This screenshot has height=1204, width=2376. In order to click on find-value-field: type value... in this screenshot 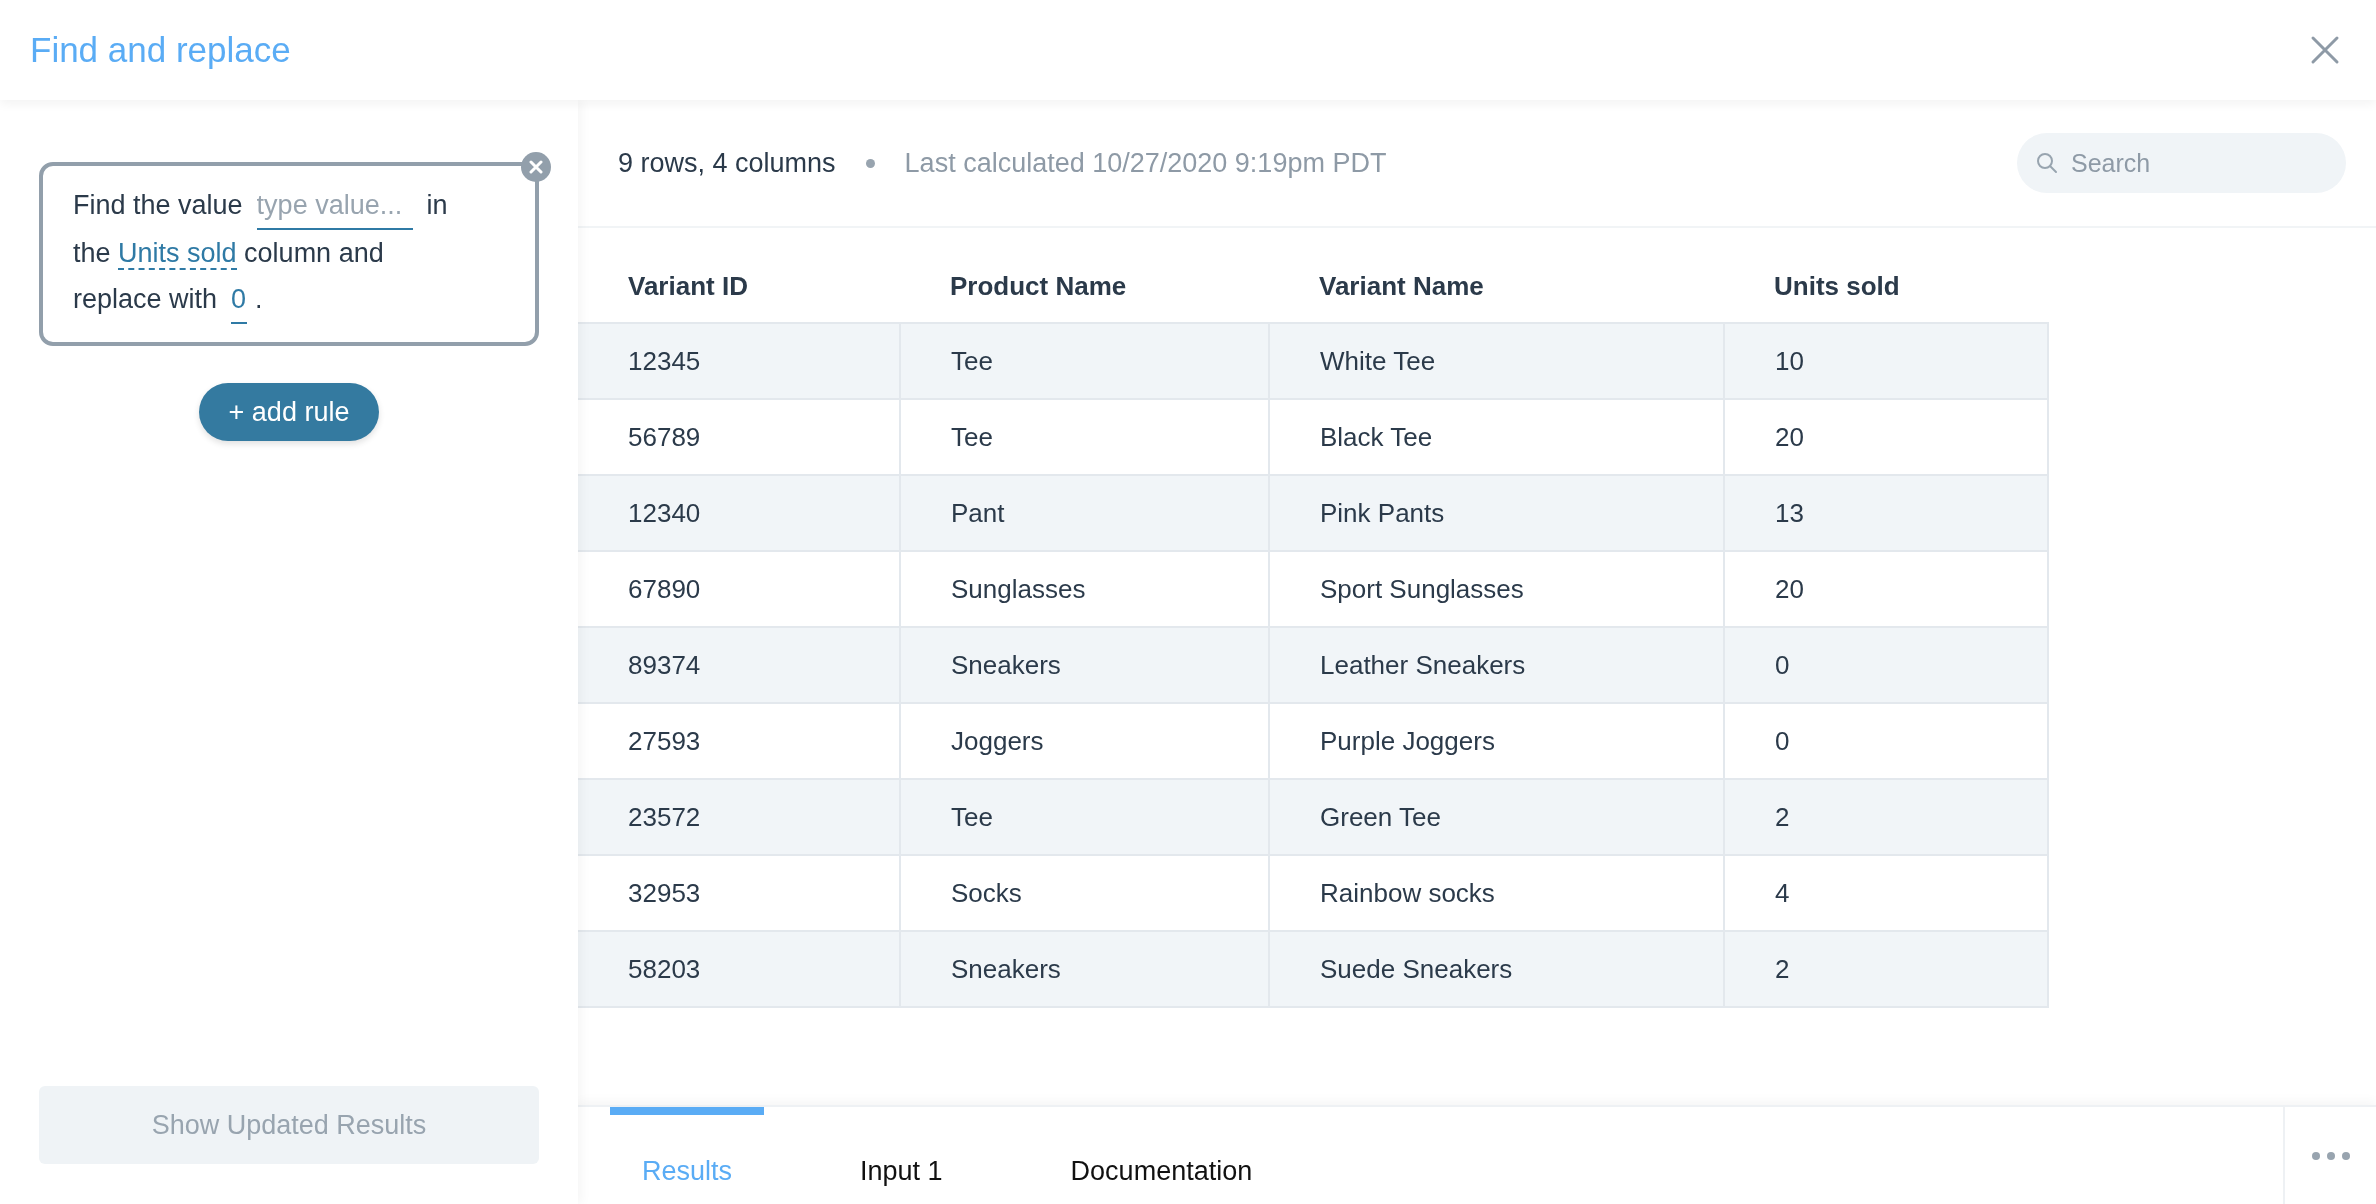, I will do `click(334, 206)`.